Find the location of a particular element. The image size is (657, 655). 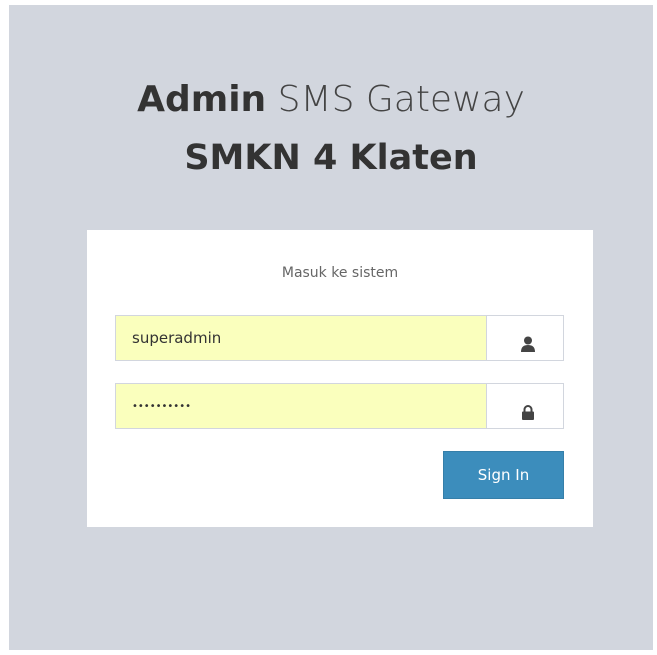

logo-line-1: Admin SMS Gateway is located at coordinates (331, 100).